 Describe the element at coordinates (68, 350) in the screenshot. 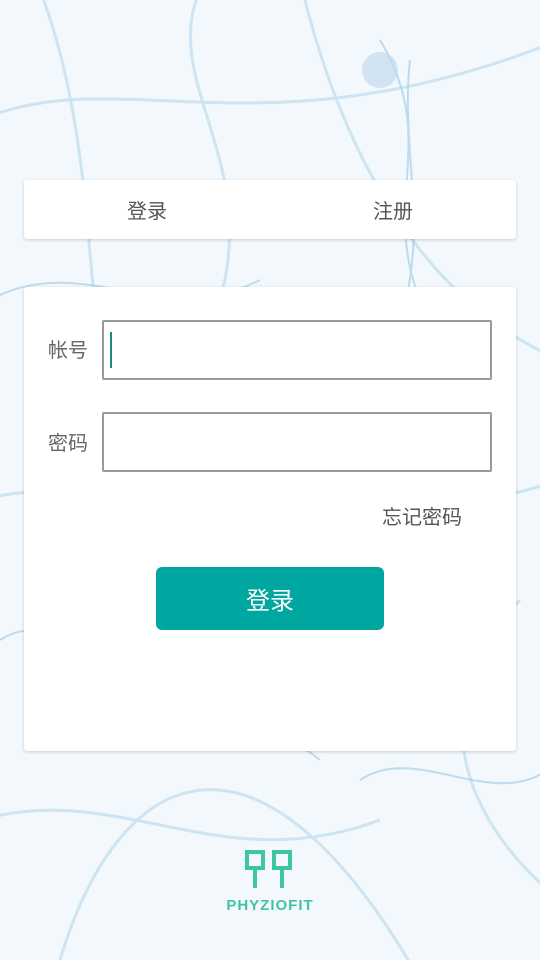

I see `account-label: 帐号` at that location.